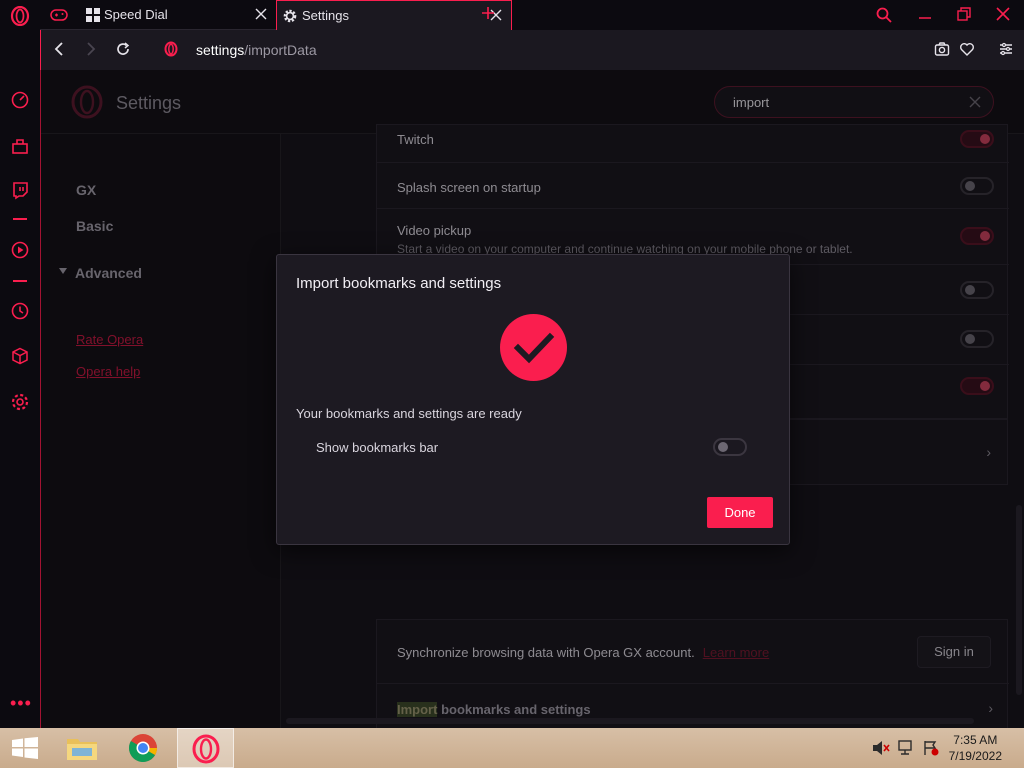  I want to click on dialog-title: Import bookmarks and settings, so click(399, 283).